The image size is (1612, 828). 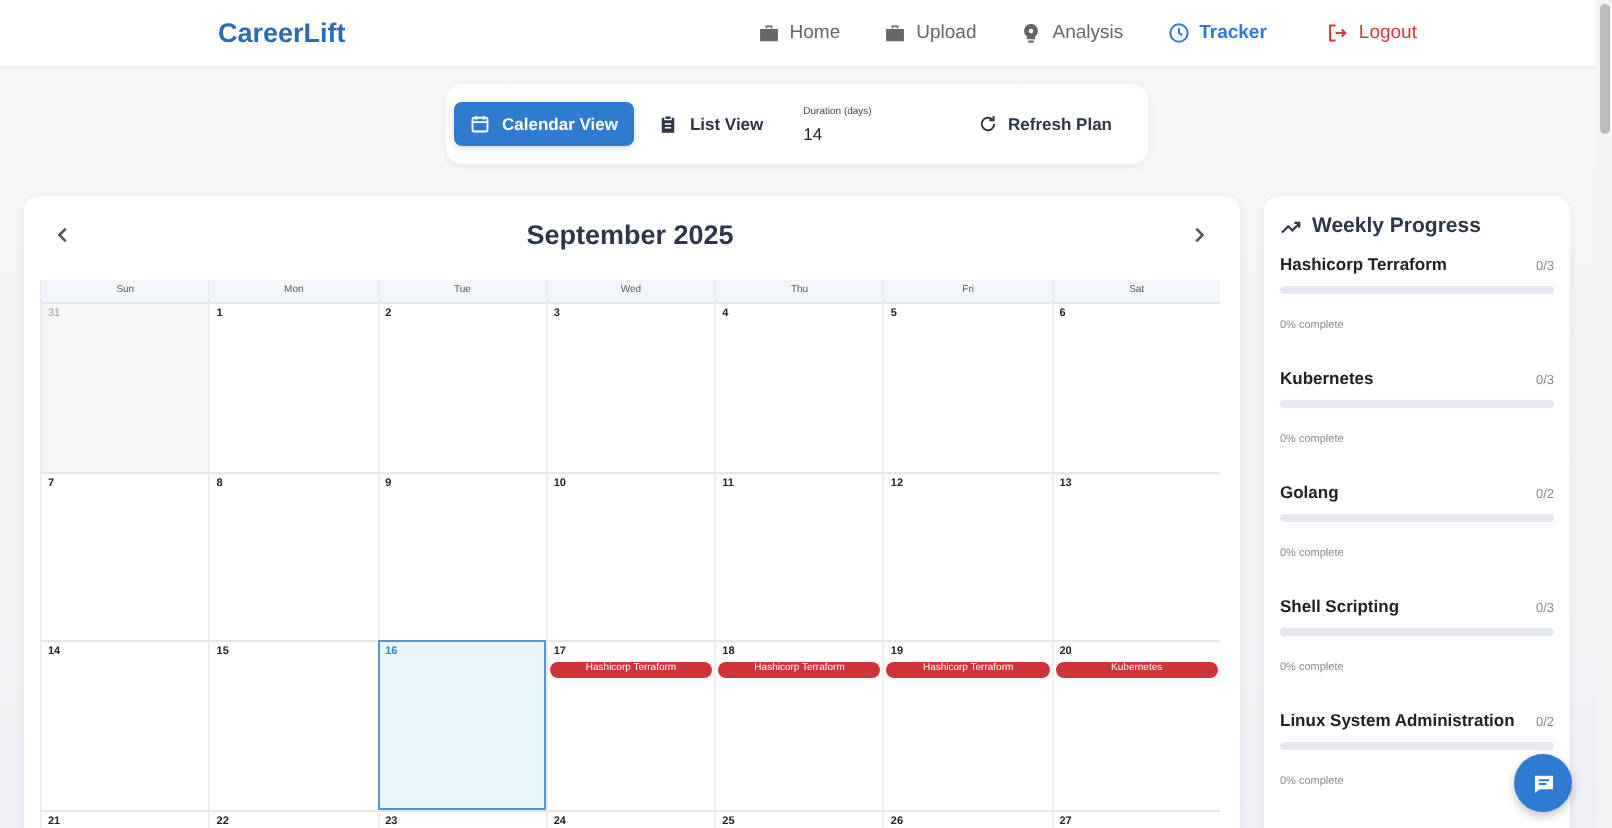 What do you see at coordinates (1543, 783) in the screenshot?
I see `chat-icon` at bounding box center [1543, 783].